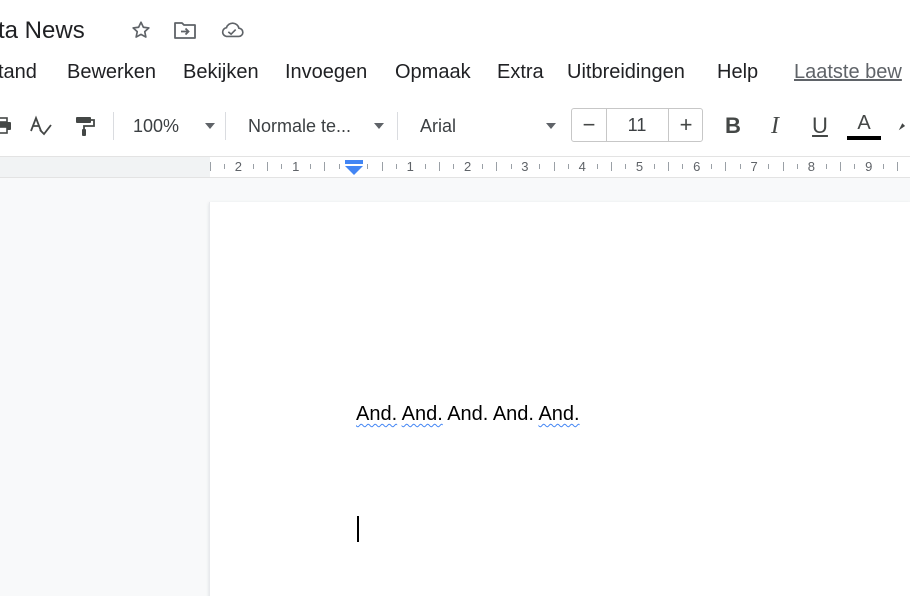  I want to click on text-color-label: A, so click(864, 123).